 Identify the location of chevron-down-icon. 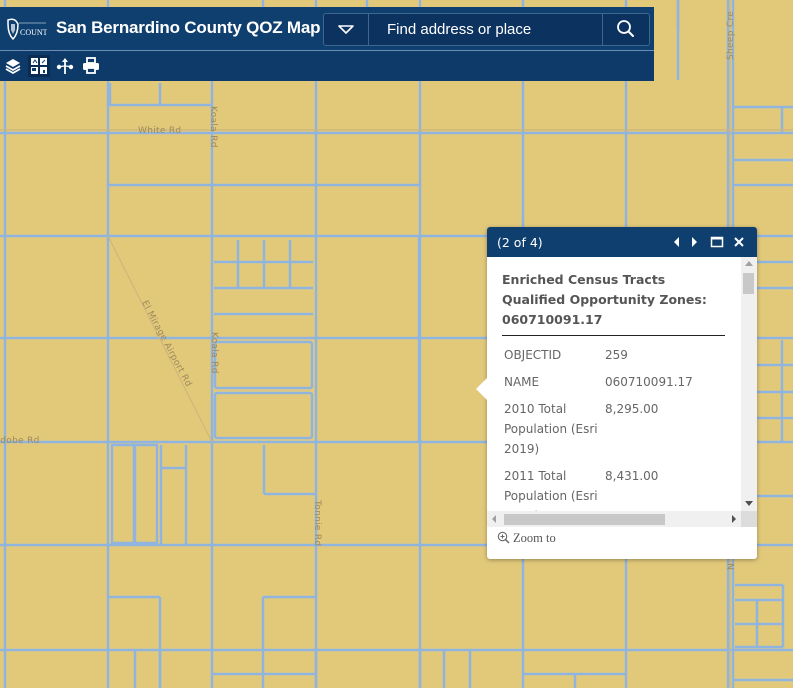
(346, 29).